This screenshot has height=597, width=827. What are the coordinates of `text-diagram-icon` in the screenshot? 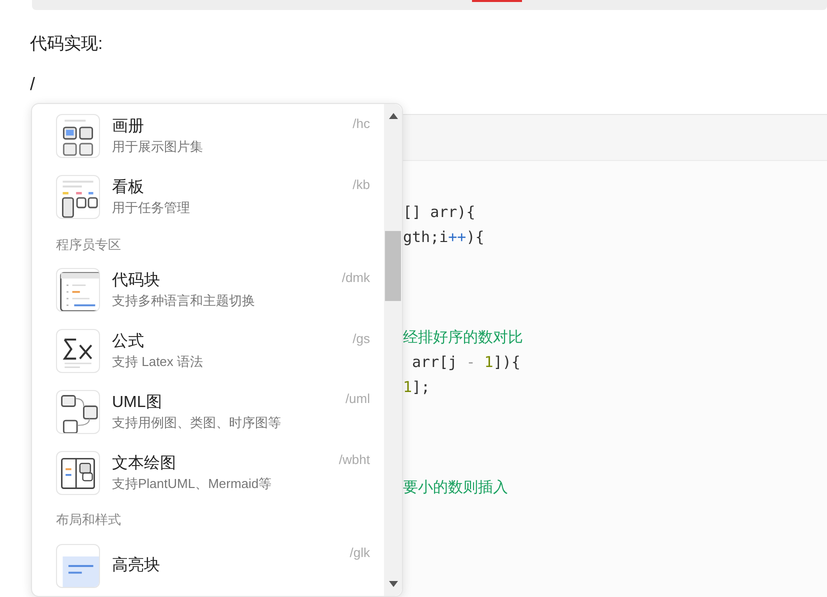 It's located at (78, 472).